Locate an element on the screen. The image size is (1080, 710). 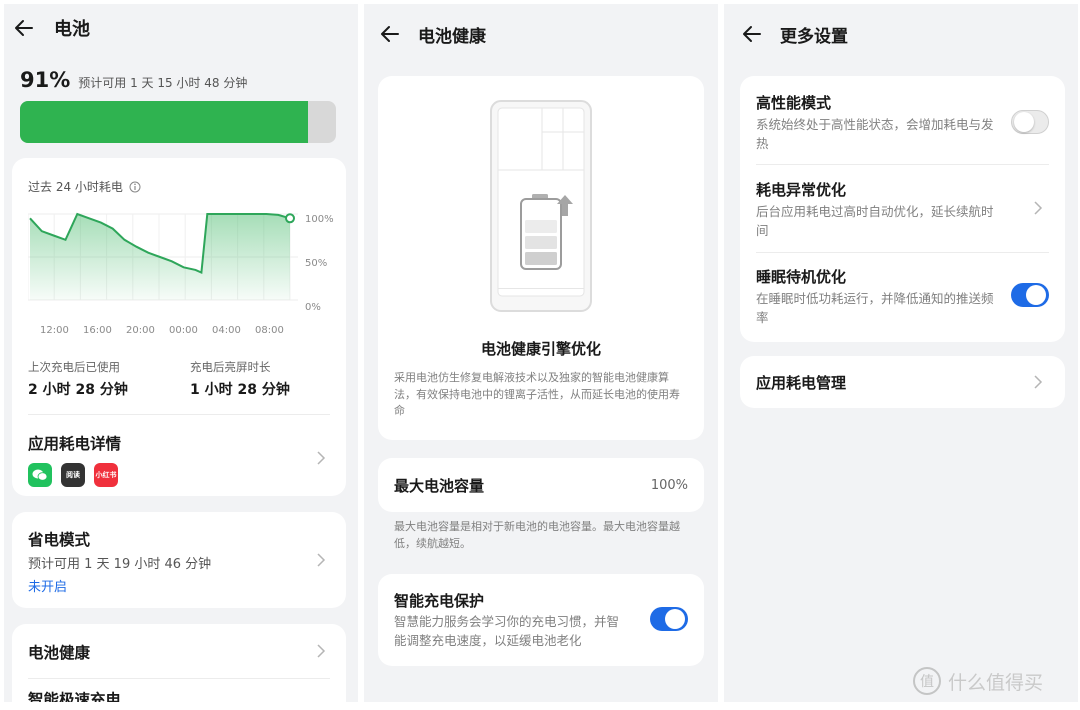
wechat-icon is located at coordinates (40, 475).